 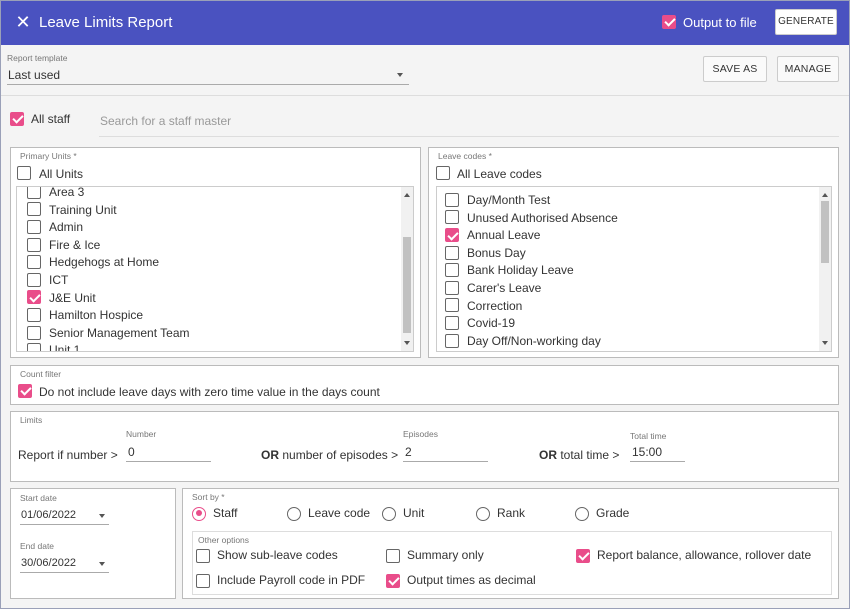 What do you see at coordinates (67, 192) in the screenshot?
I see `unit-label: Area 3` at bounding box center [67, 192].